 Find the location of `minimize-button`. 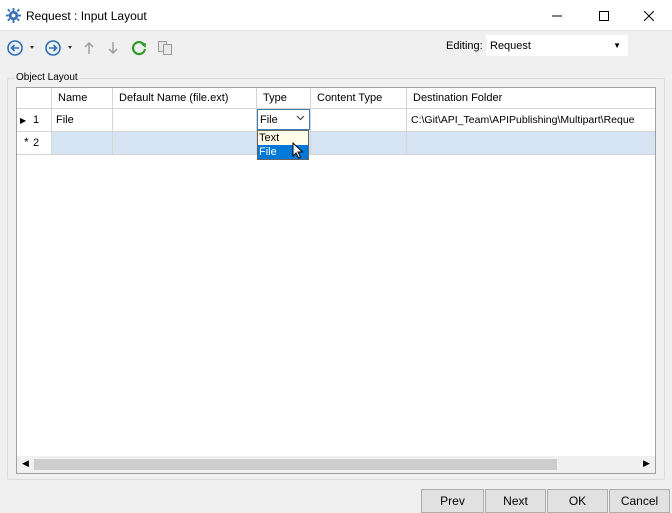

minimize-button is located at coordinates (557, 15).